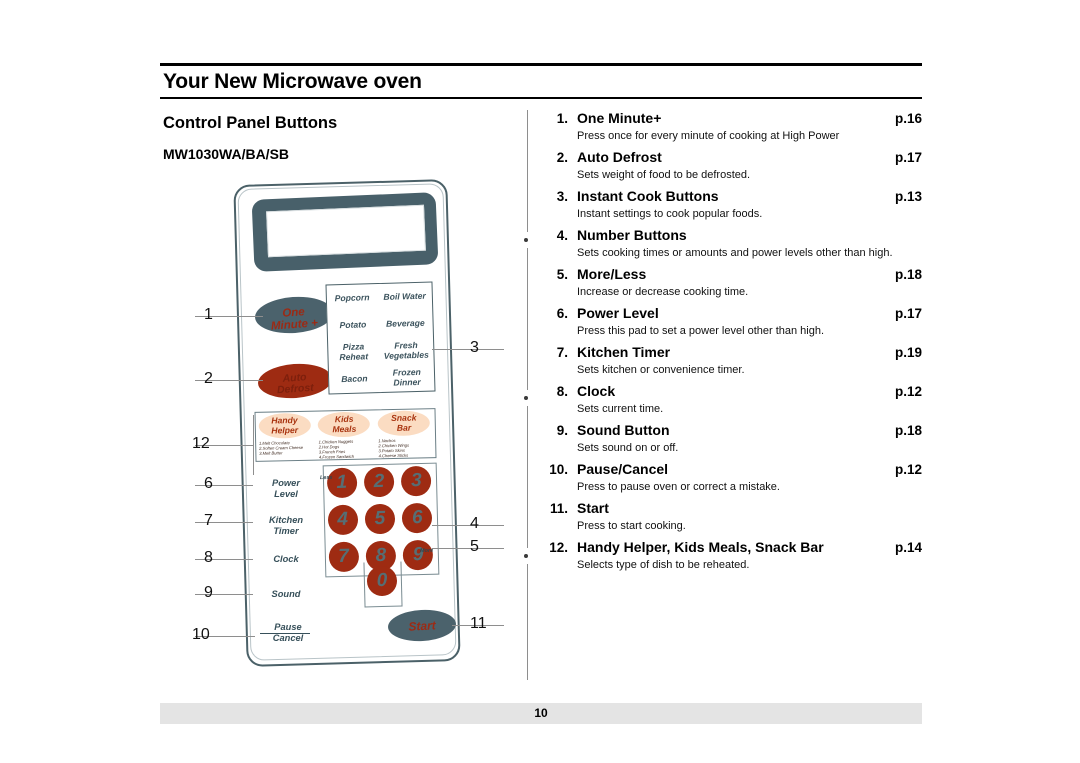 The image size is (1080, 763). Describe the element at coordinates (700, 547) in the screenshot. I see `item-label: Handy Helper, Kids Meals, Snack Bar` at that location.